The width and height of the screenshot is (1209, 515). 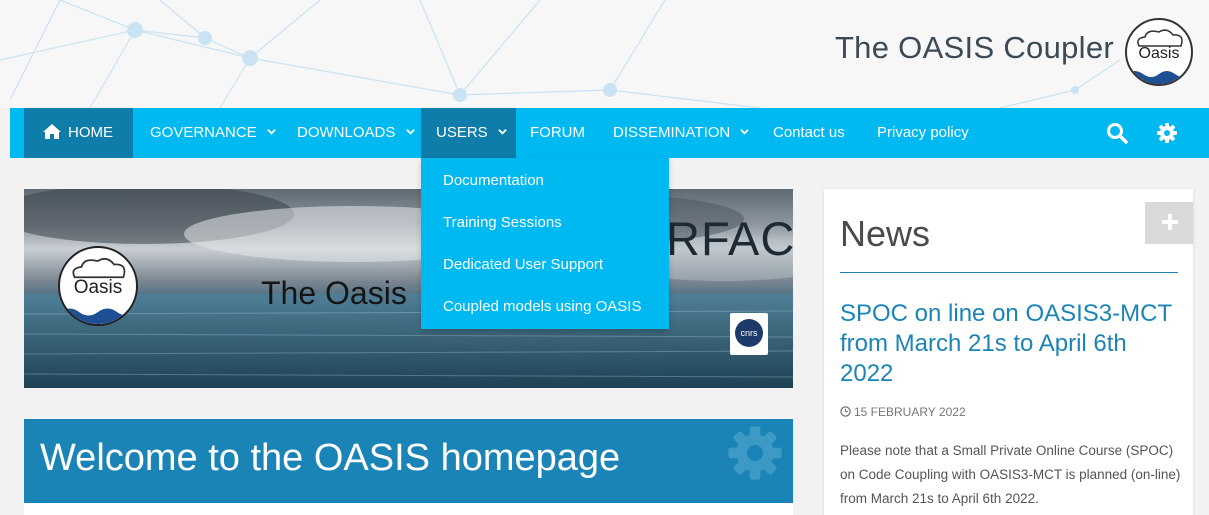 I want to click on nav-downloads: DOWNLOADS, so click(x=356, y=133).